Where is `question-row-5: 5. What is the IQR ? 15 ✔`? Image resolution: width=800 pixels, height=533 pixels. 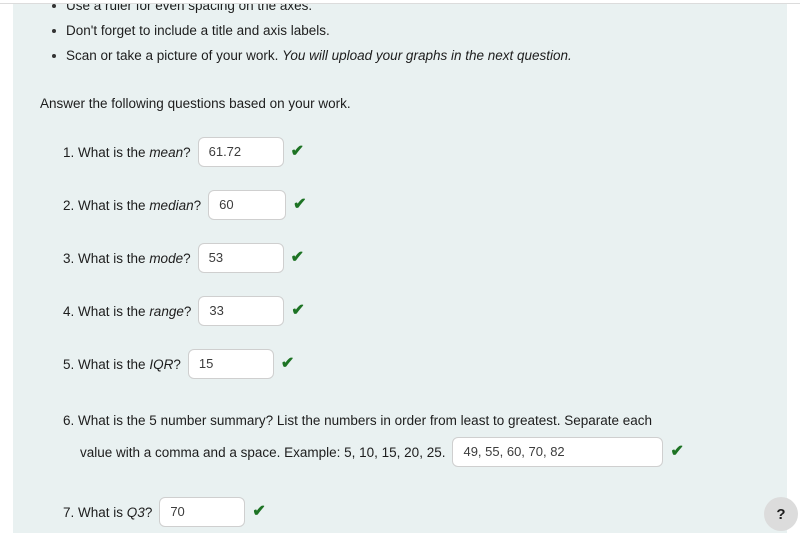
question-row-5: 5. What is the IQR ? 15 ✔ is located at coordinates (400, 364).